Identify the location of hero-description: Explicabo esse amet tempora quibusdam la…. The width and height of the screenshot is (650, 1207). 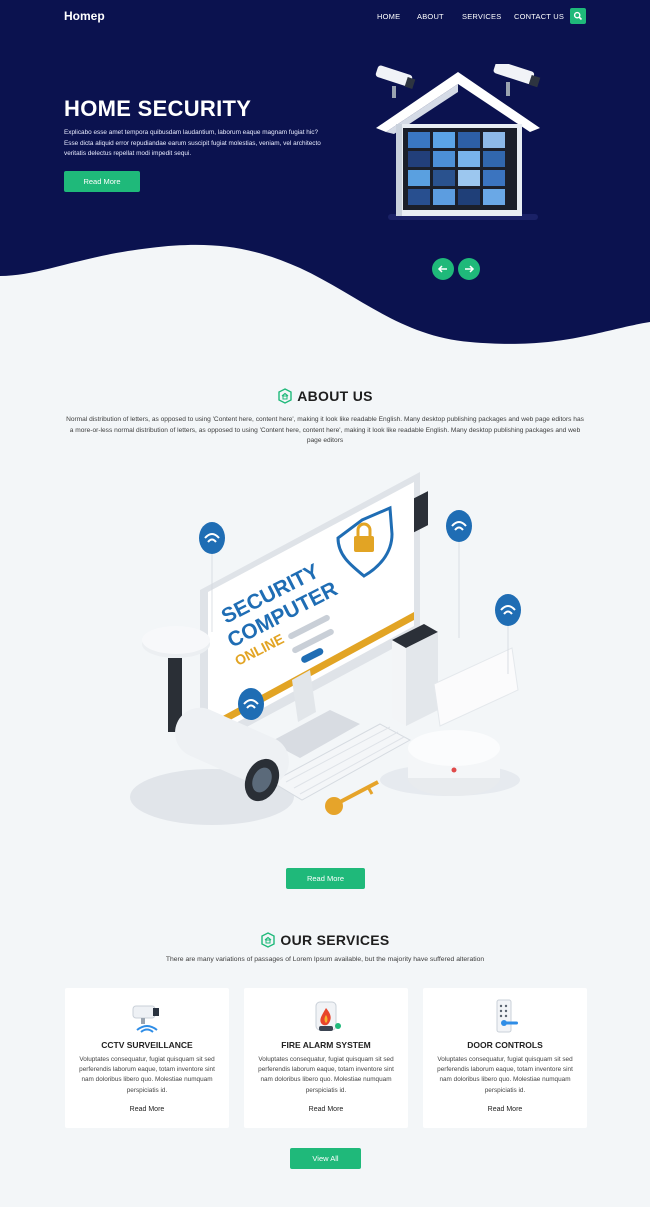
(192, 143).